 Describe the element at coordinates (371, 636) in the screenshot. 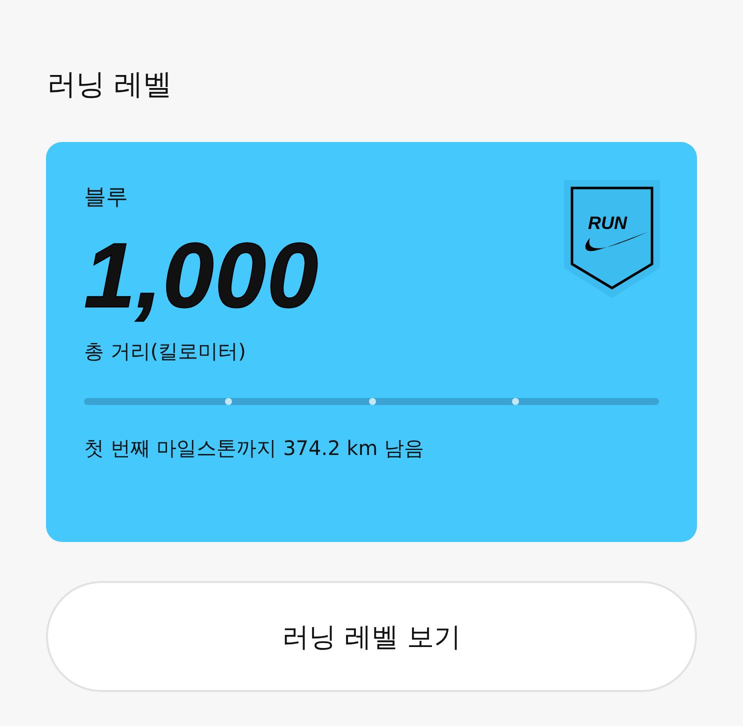

I see `view-levels-button: 러닝 레벨 보기` at that location.